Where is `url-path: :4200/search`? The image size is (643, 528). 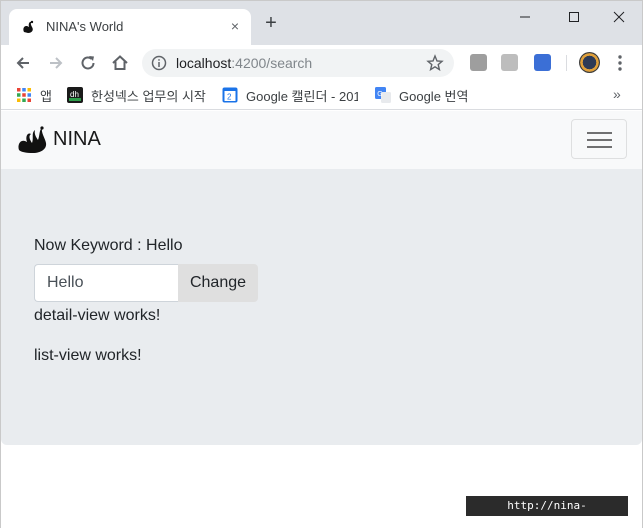
url-path: :4200/search is located at coordinates (272, 63).